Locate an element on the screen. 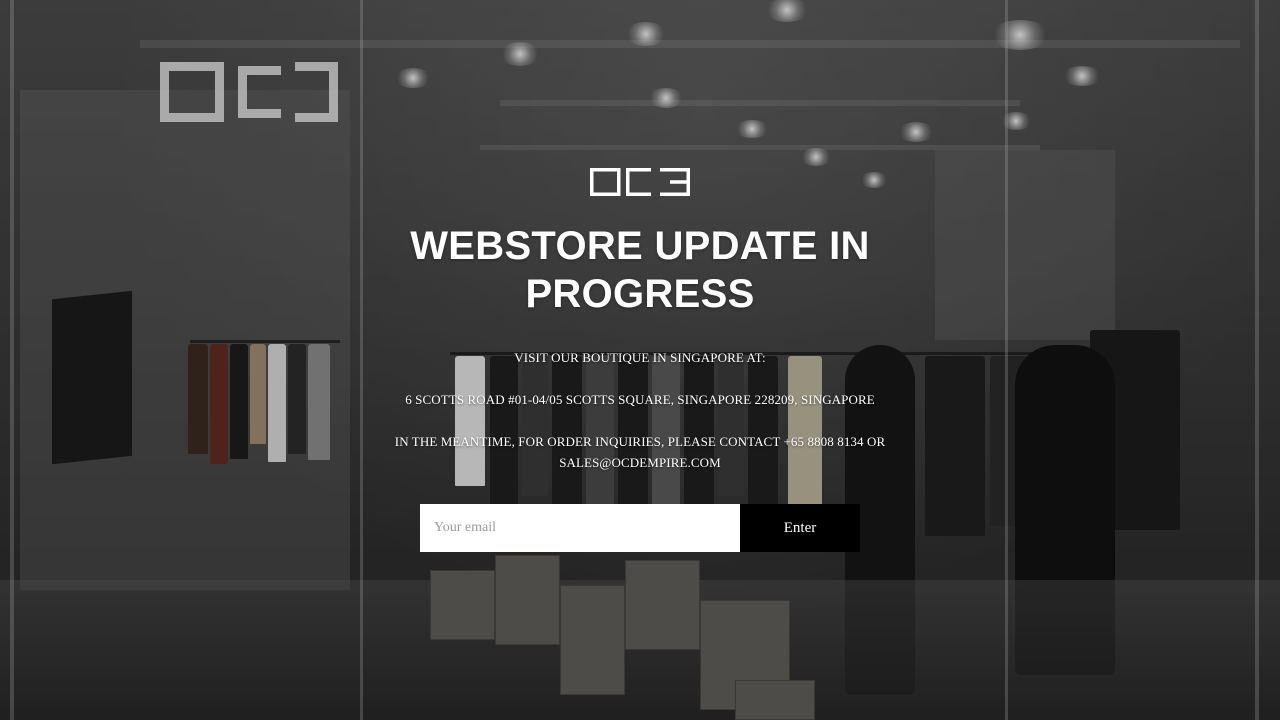 Image resolution: width=1280 pixels, height=720 pixels. enter-button: Enter is located at coordinates (800, 528).